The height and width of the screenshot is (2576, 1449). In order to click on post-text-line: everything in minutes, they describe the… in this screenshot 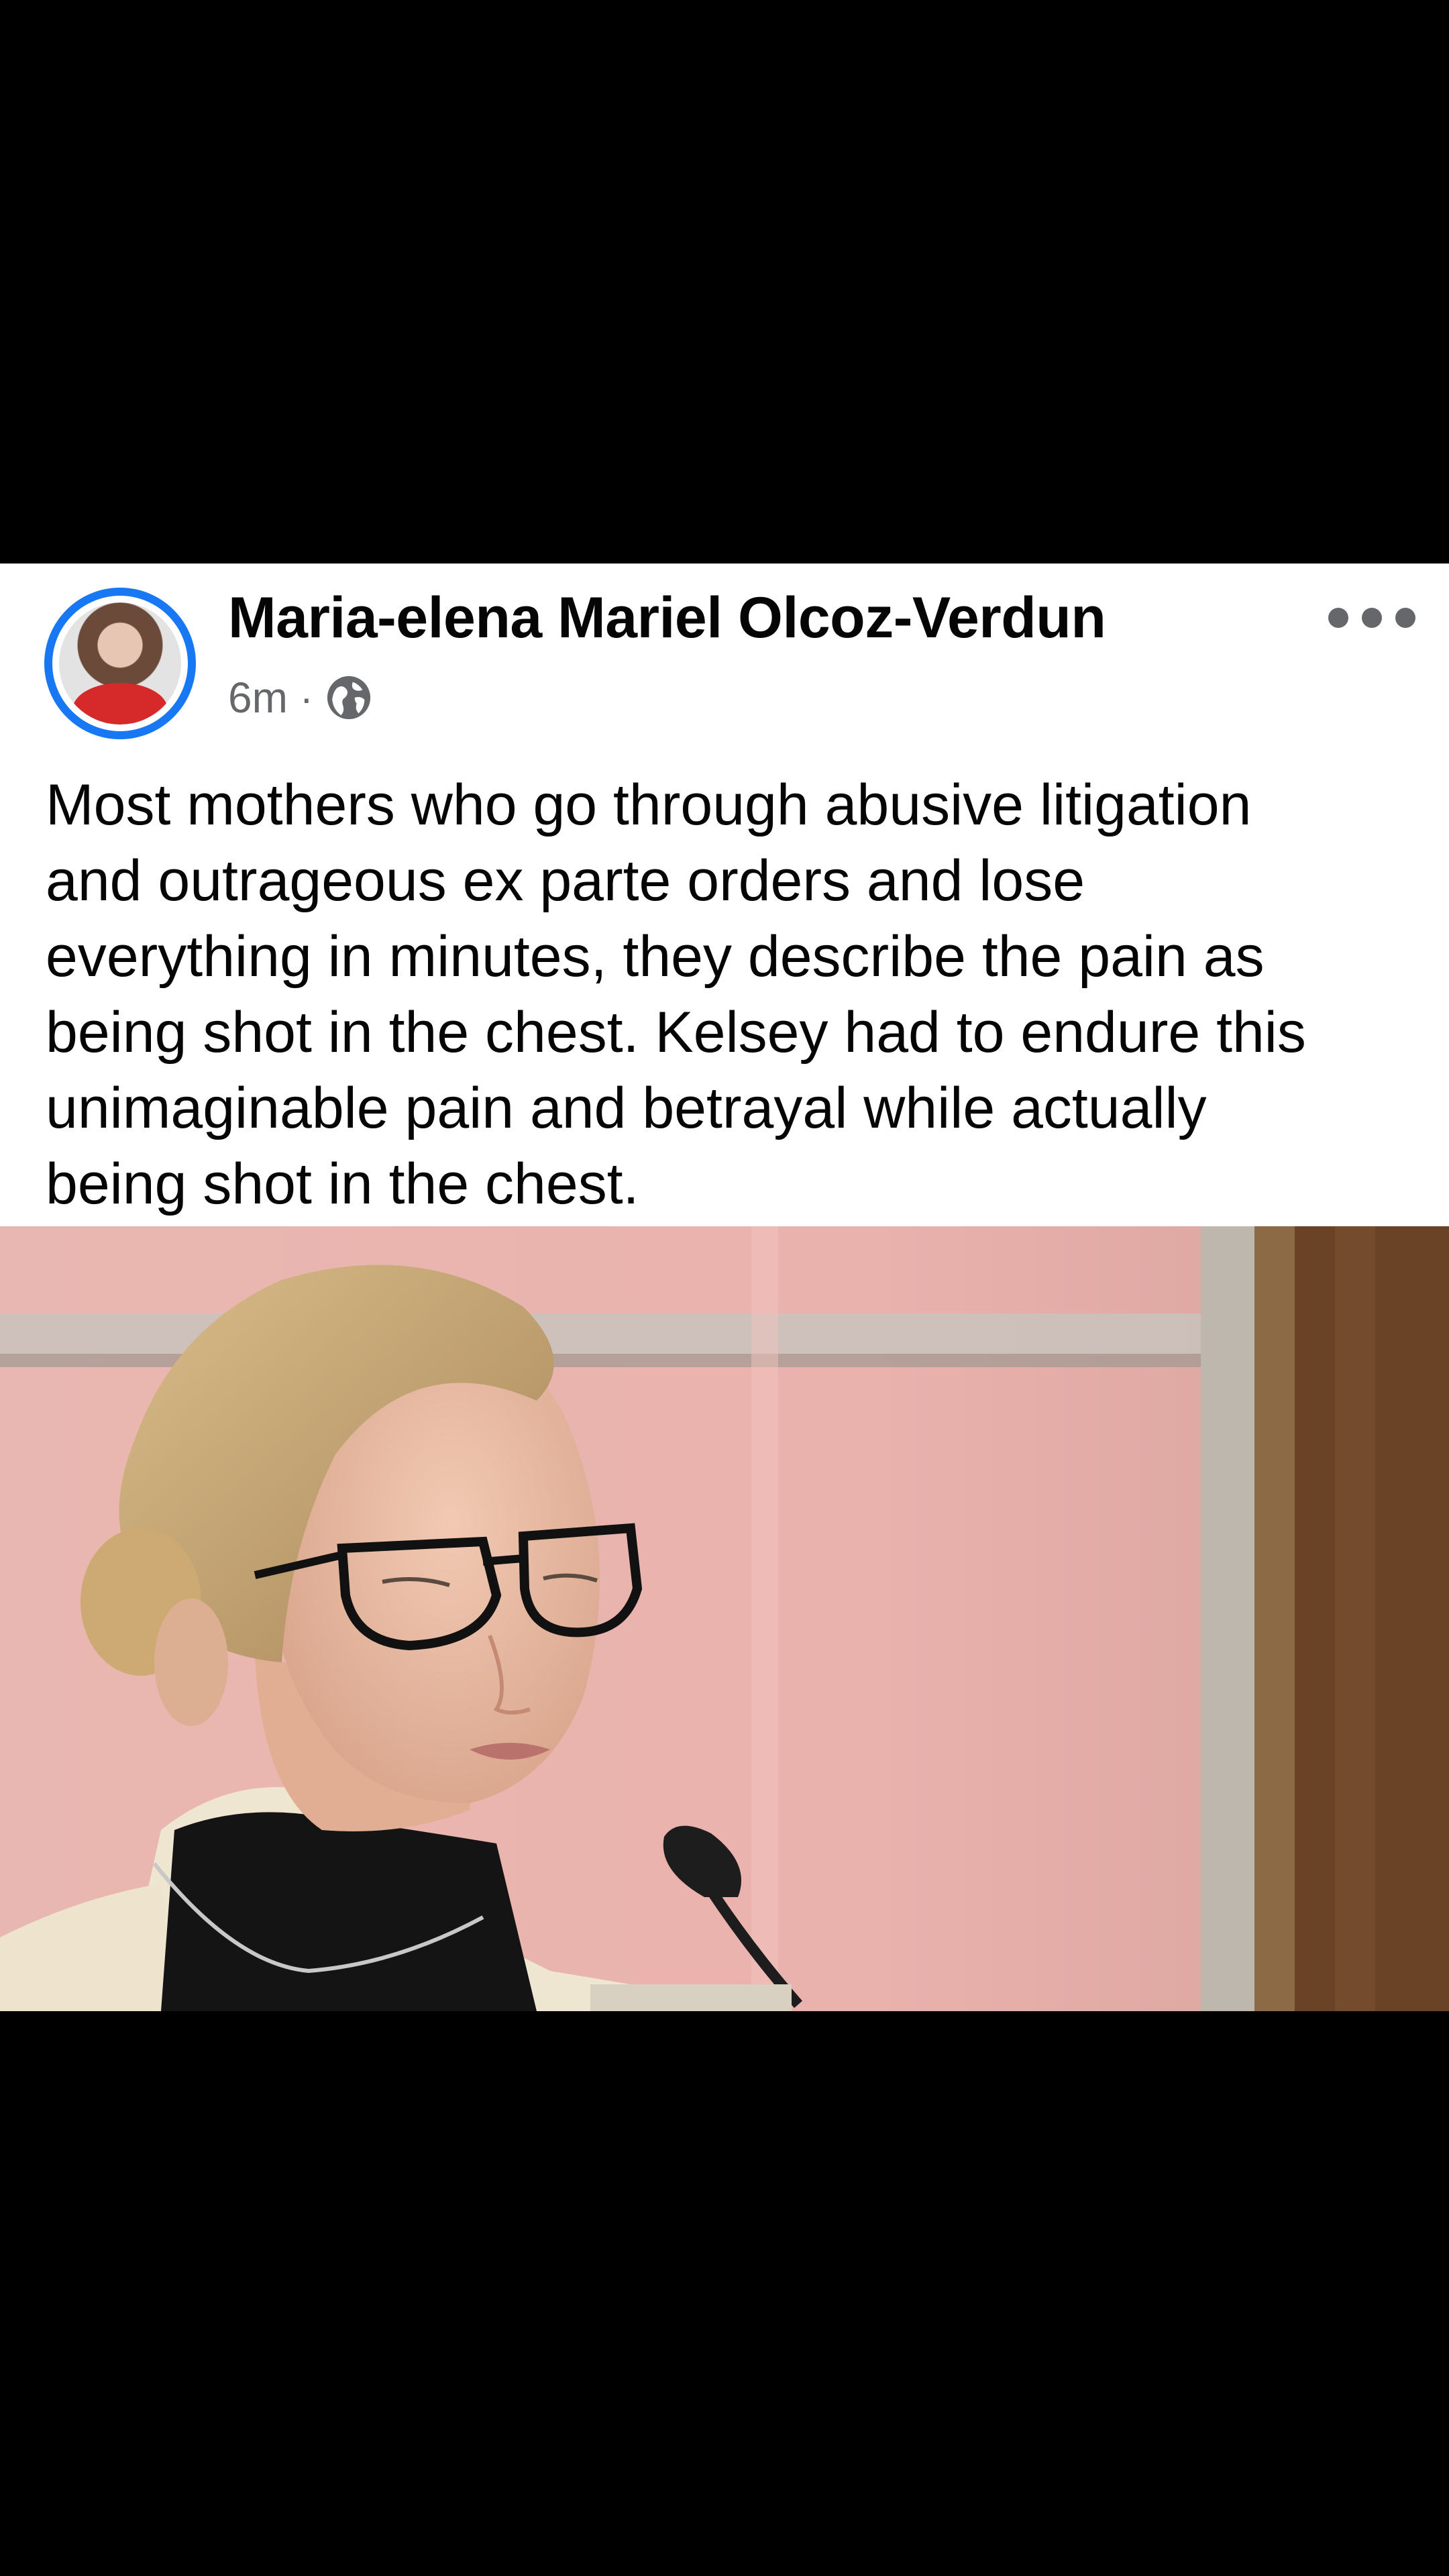, I will do `click(655, 956)`.